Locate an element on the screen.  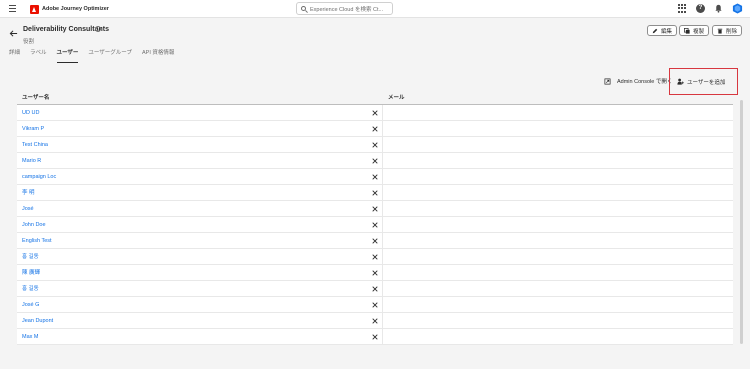
username-cell: 陳 廣輝 is located at coordinates (200, 272).